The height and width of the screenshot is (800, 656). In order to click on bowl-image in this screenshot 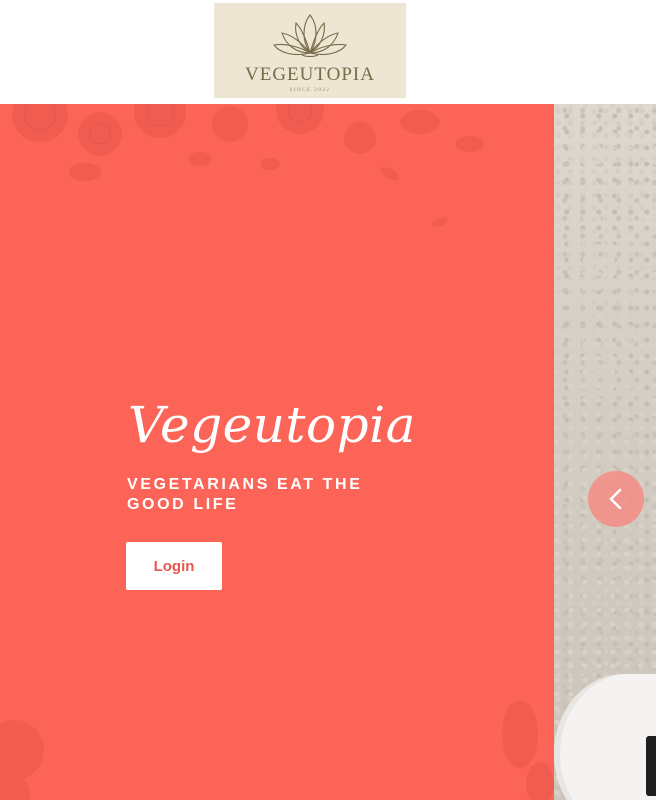, I will do `click(605, 737)`.